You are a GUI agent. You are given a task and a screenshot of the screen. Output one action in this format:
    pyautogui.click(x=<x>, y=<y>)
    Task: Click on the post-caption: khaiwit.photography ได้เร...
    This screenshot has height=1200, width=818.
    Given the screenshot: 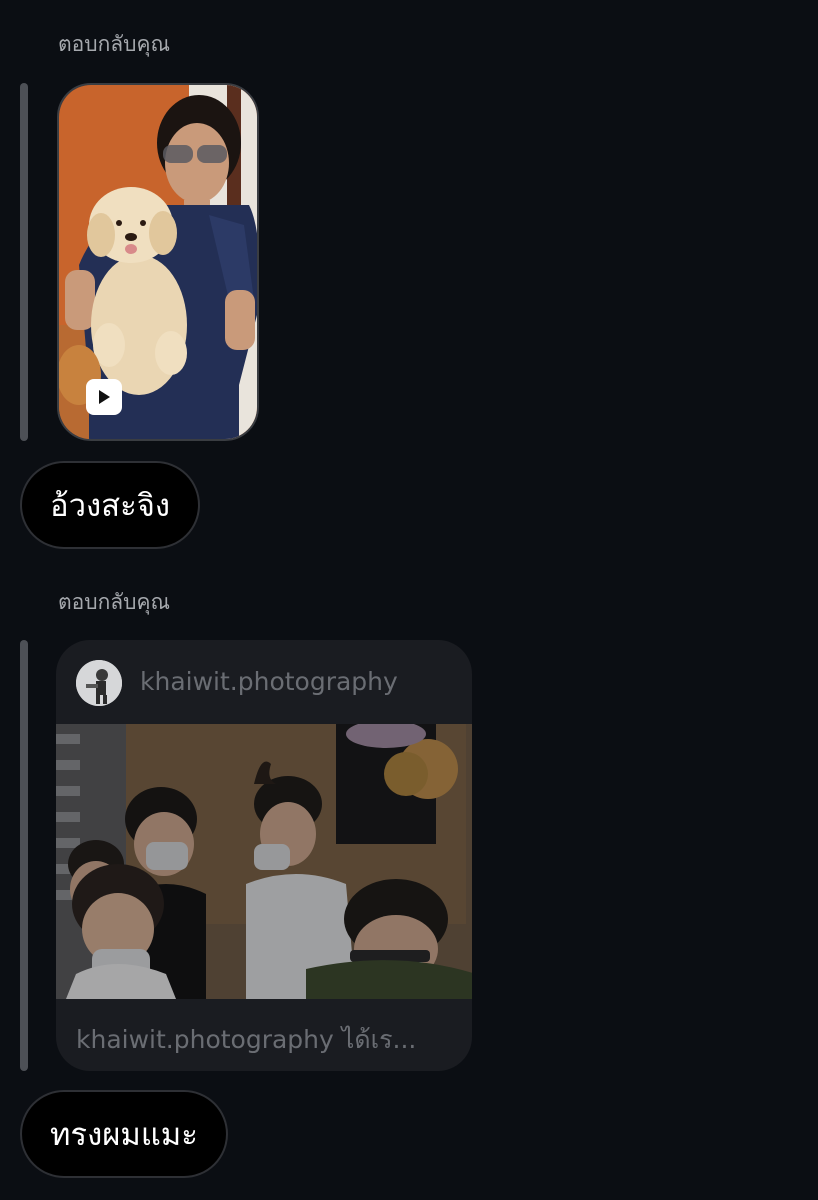 What is the action you would take?
    pyautogui.click(x=246, y=1039)
    